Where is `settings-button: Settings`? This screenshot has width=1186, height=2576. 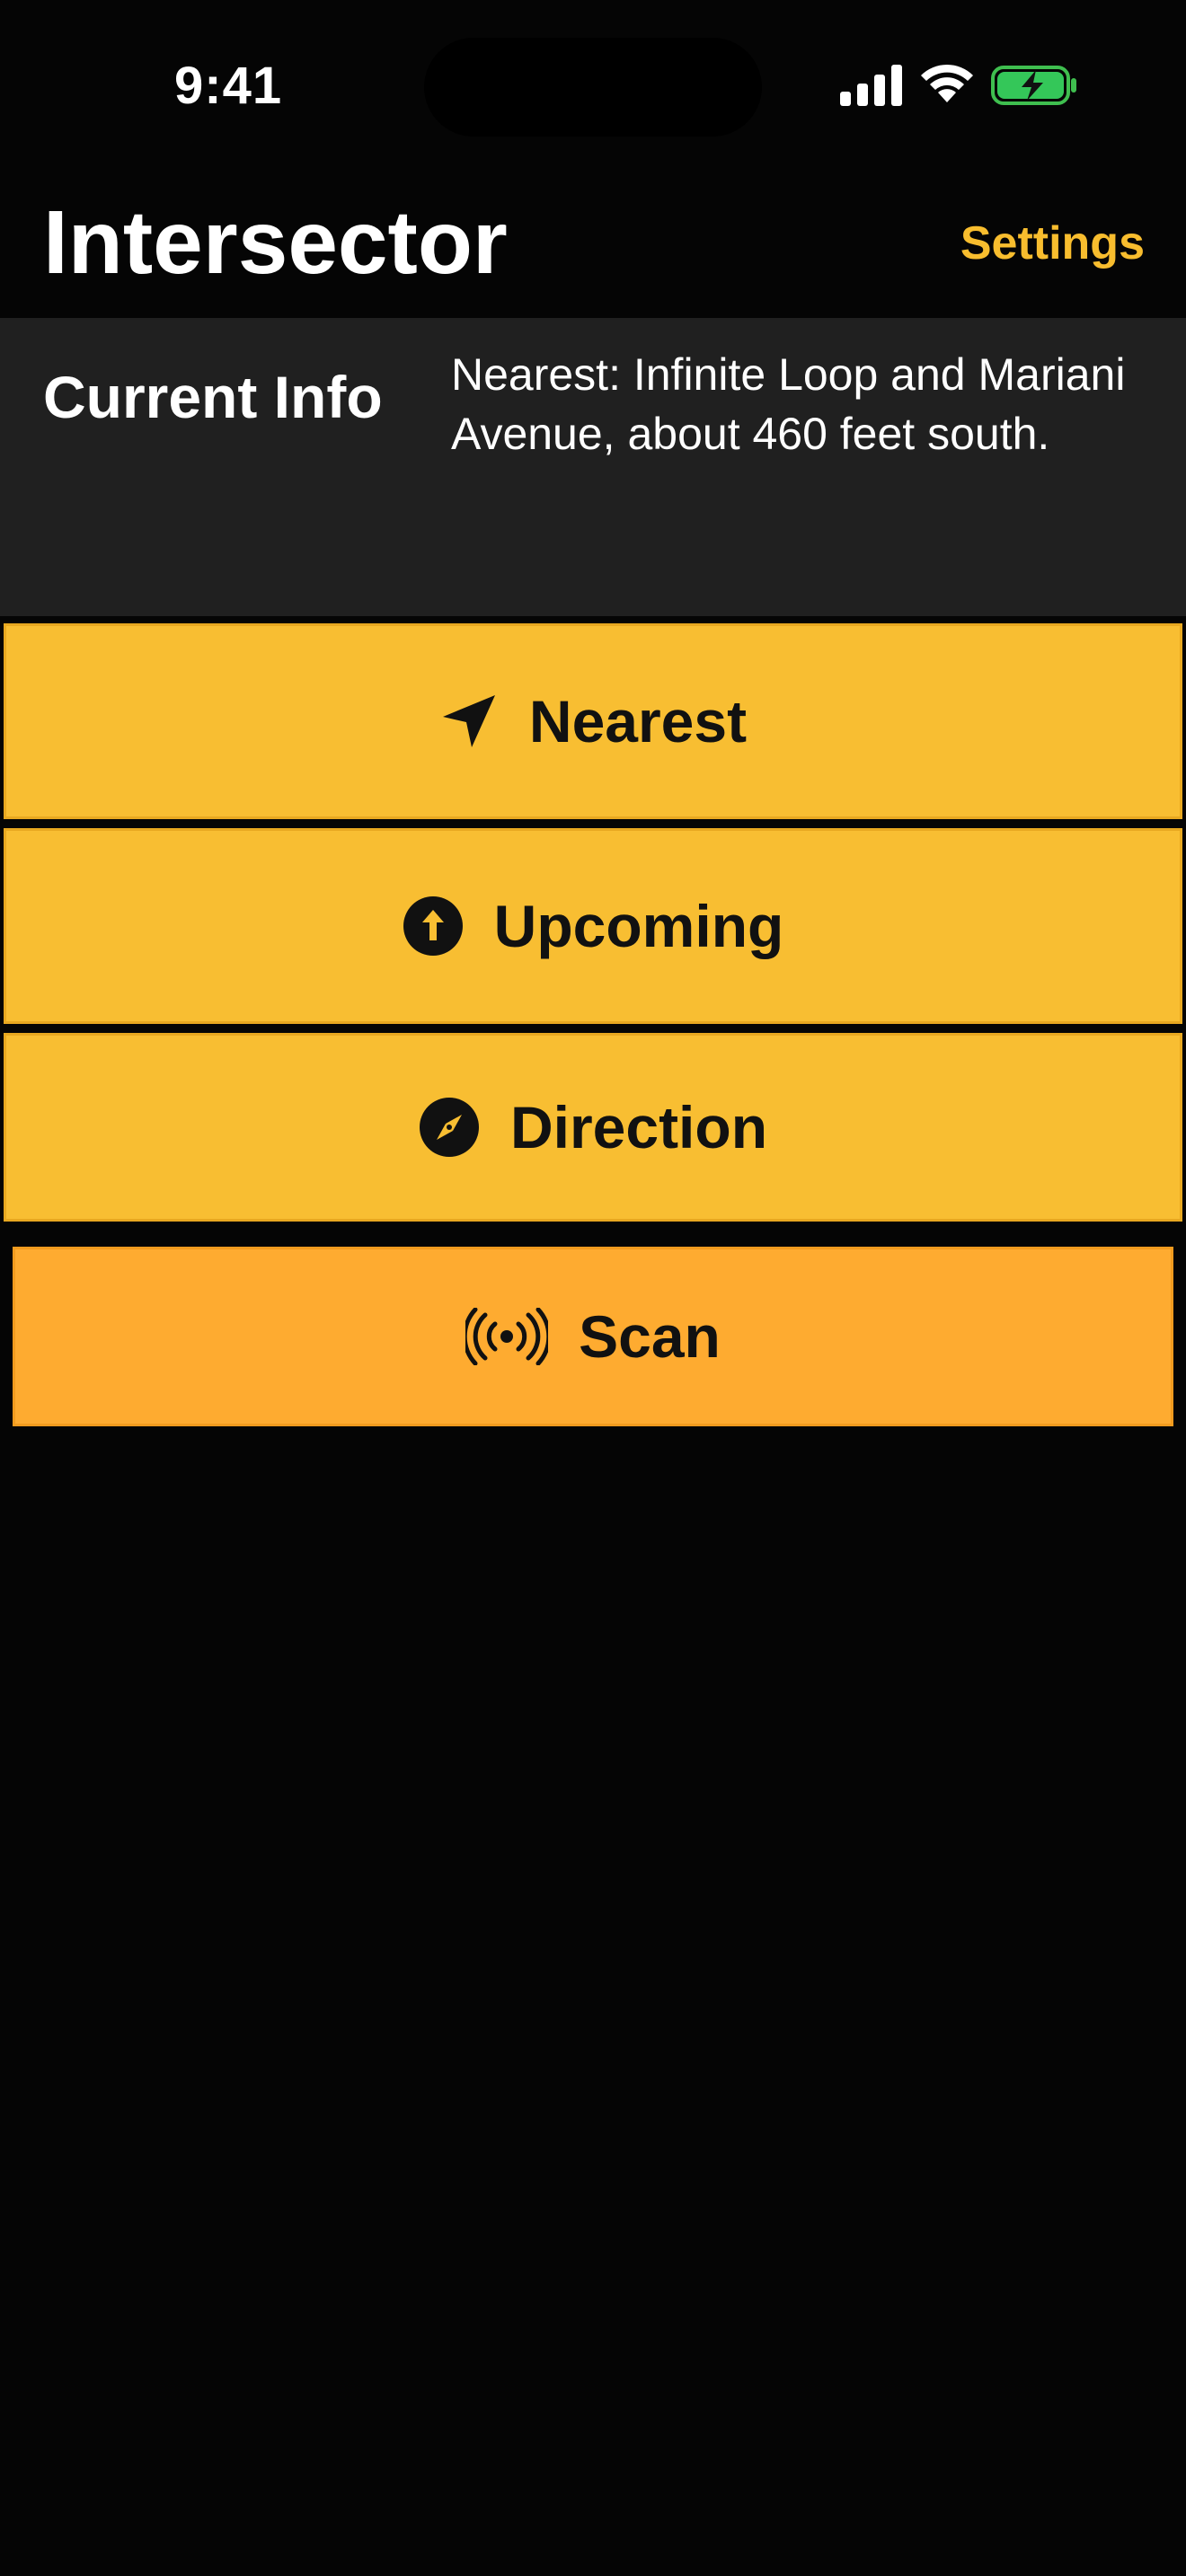
settings-button: Settings is located at coordinates (1052, 243).